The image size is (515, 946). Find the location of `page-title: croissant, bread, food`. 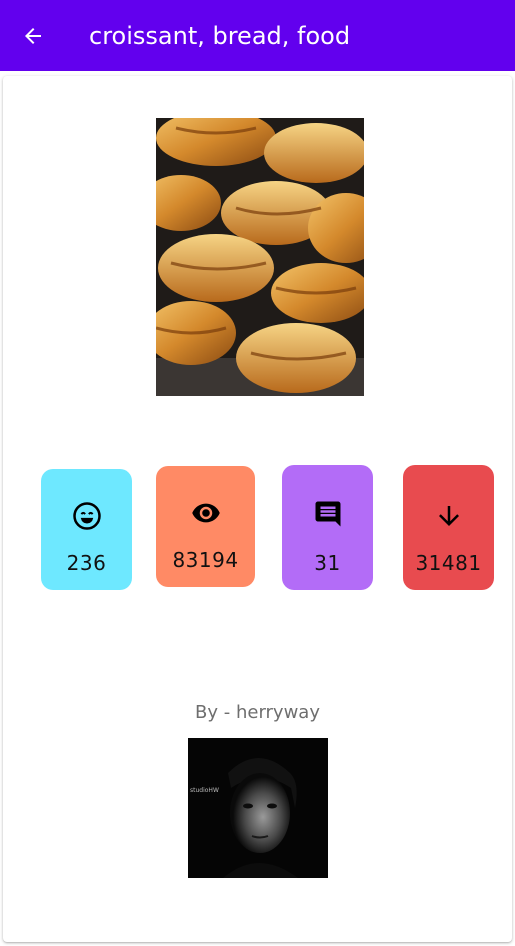

page-title: croissant, bread, food is located at coordinates (220, 36).